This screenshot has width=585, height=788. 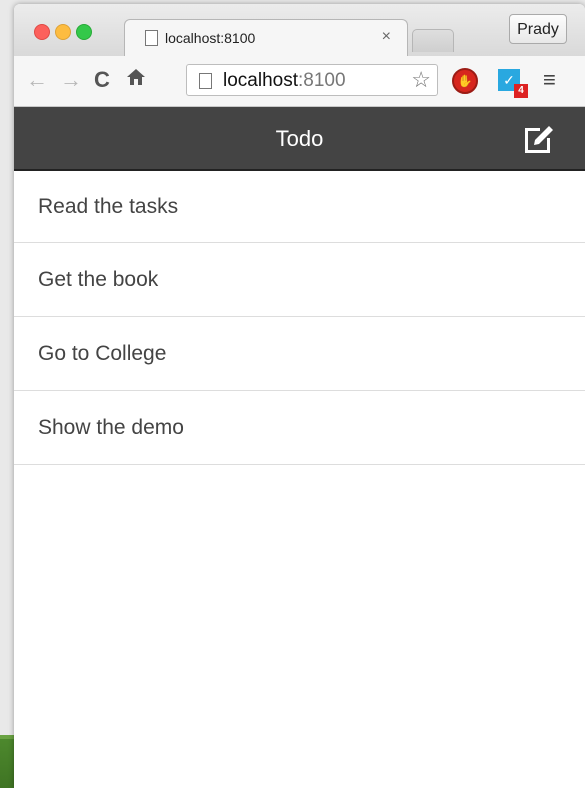 I want to click on browser-tab: localhost:8100 ×, so click(x=266, y=38).